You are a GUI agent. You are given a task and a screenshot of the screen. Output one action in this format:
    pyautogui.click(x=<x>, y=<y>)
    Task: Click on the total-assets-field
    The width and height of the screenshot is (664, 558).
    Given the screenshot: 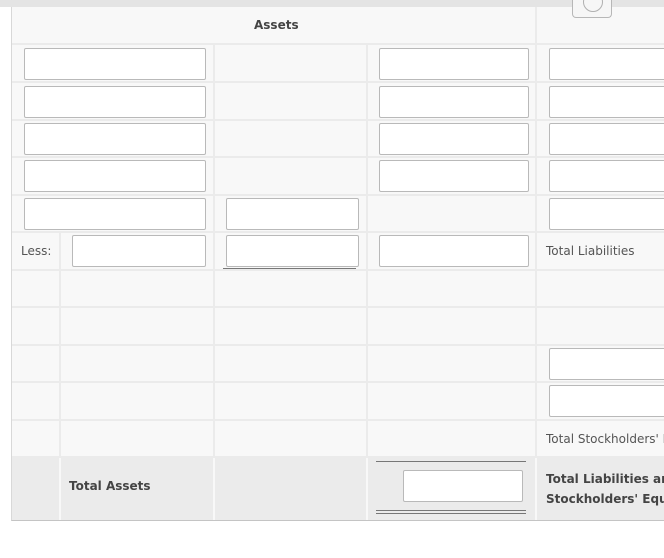 What is the action you would take?
    pyautogui.click(x=463, y=486)
    